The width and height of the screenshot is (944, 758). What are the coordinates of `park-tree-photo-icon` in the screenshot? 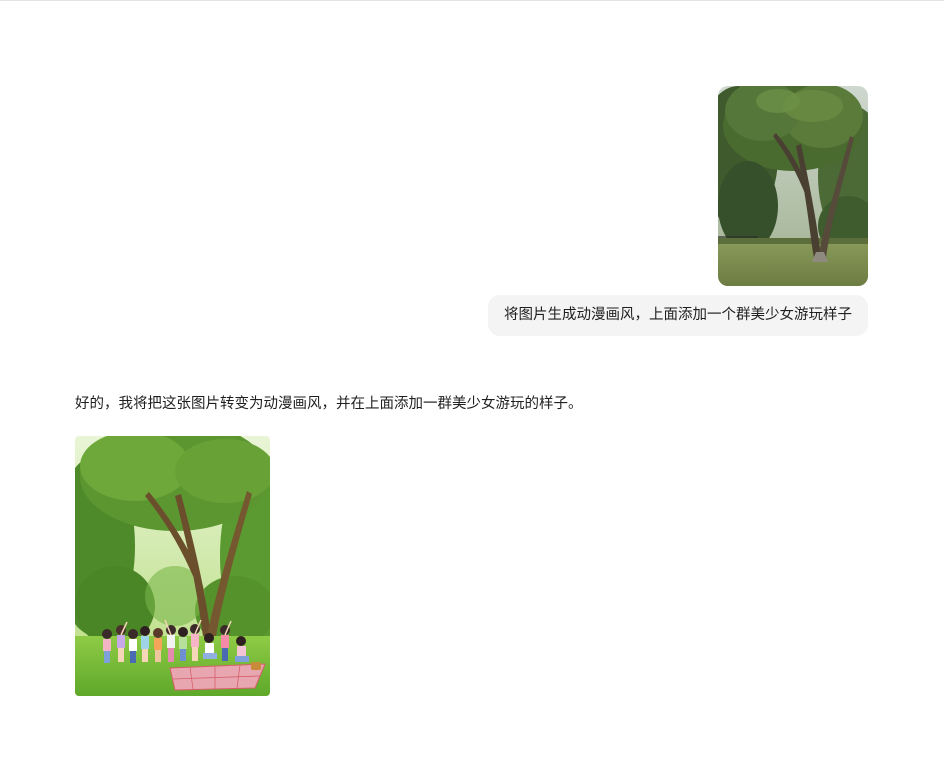 It's located at (793, 186).